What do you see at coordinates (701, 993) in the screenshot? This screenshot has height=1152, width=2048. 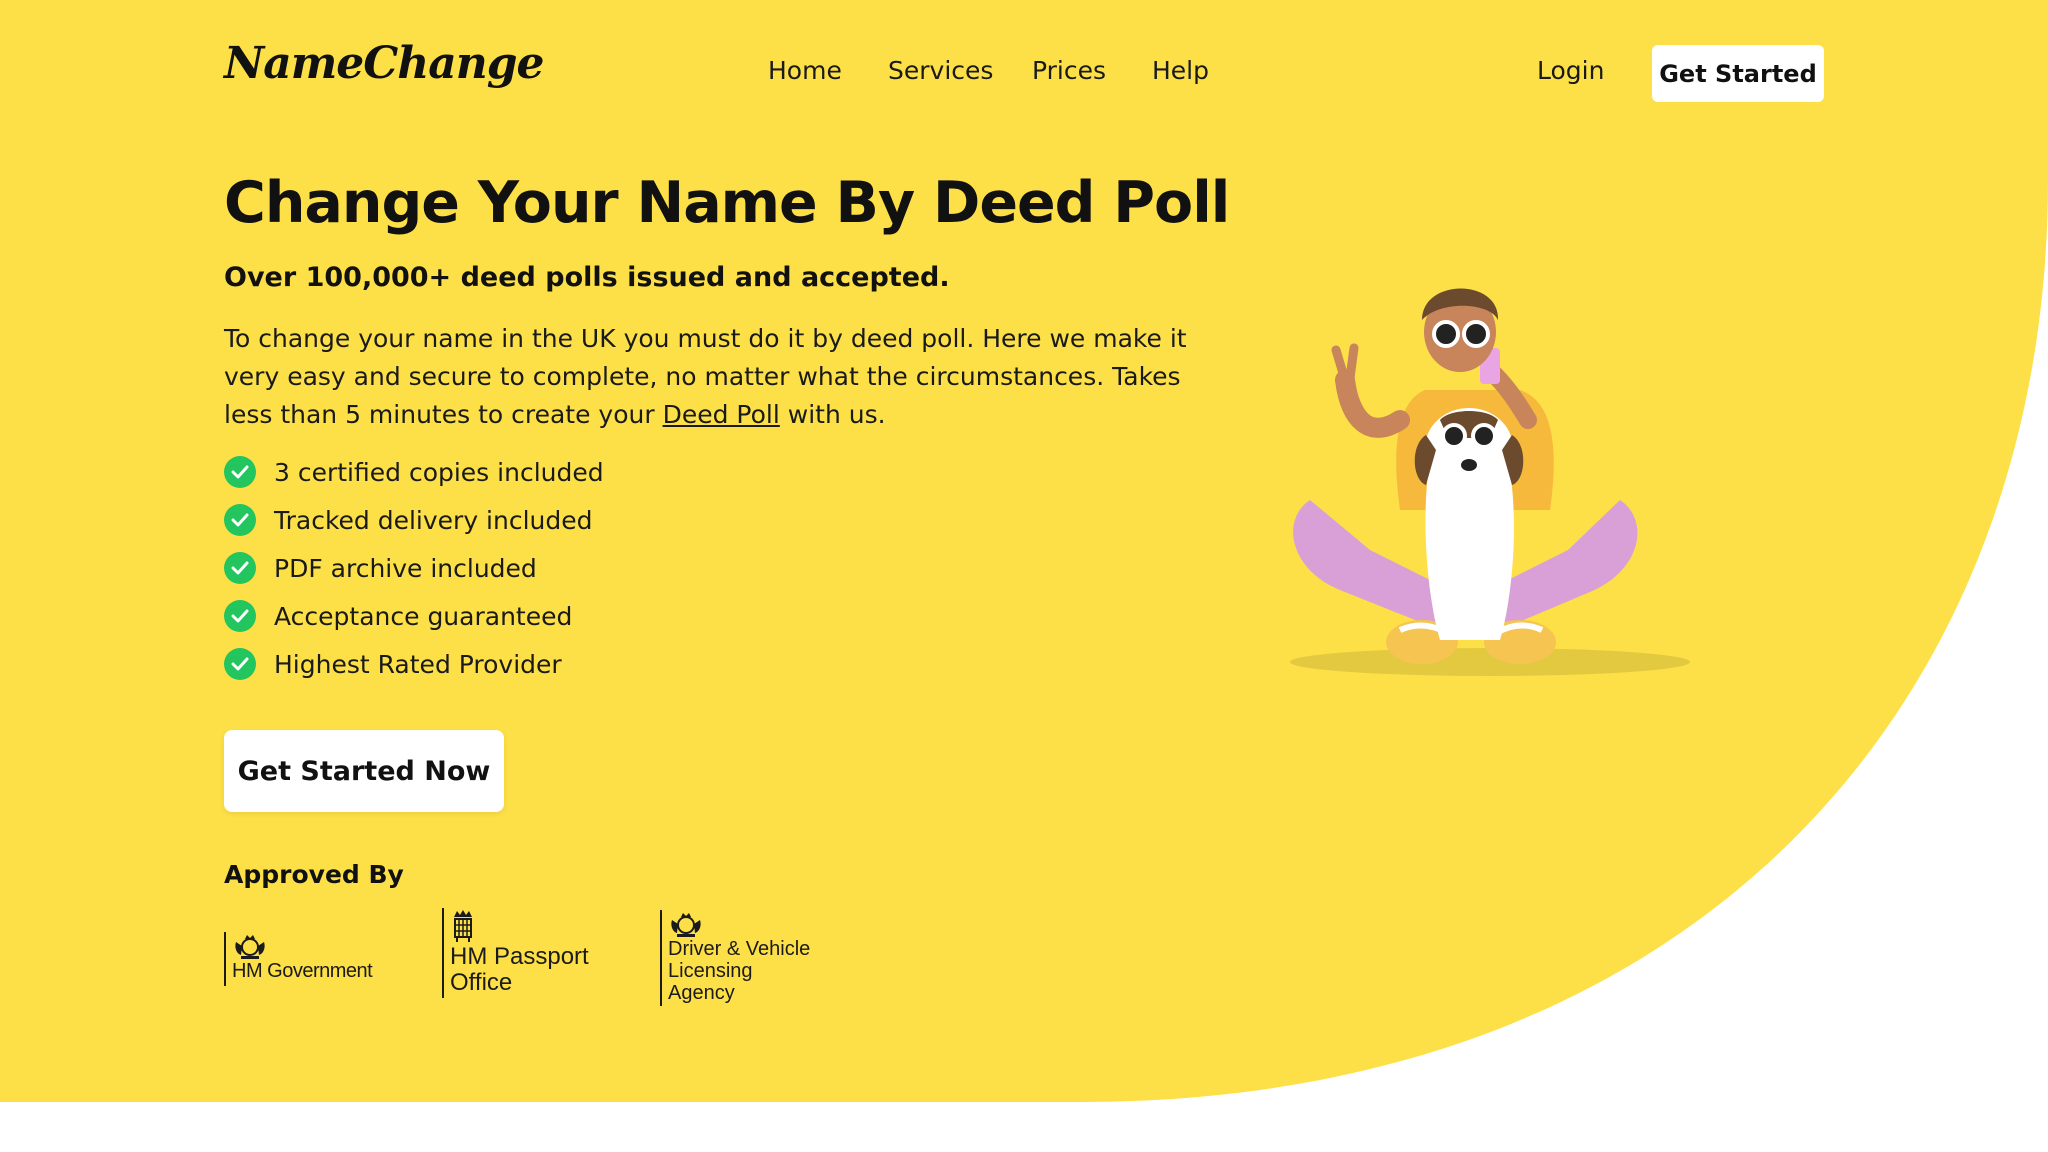 I see `approver-name: Agency` at bounding box center [701, 993].